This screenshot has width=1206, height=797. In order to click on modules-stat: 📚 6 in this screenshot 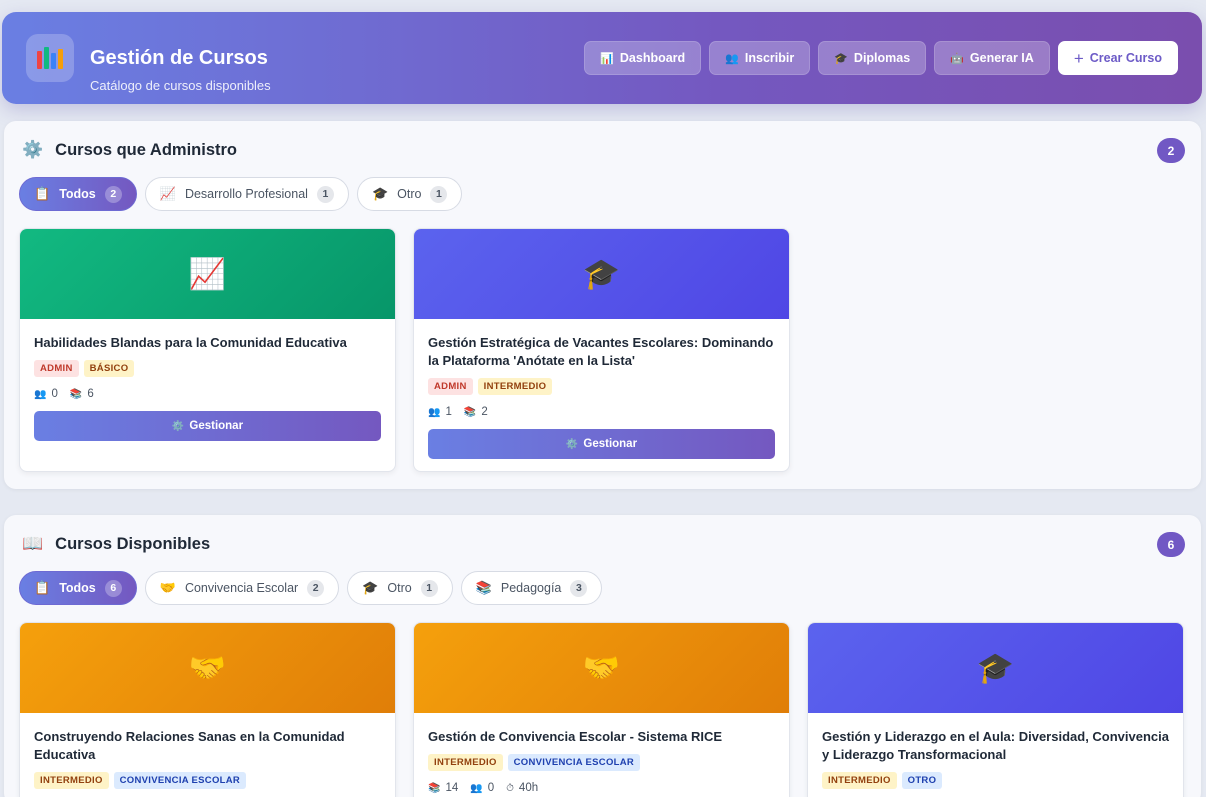, I will do `click(81, 394)`.